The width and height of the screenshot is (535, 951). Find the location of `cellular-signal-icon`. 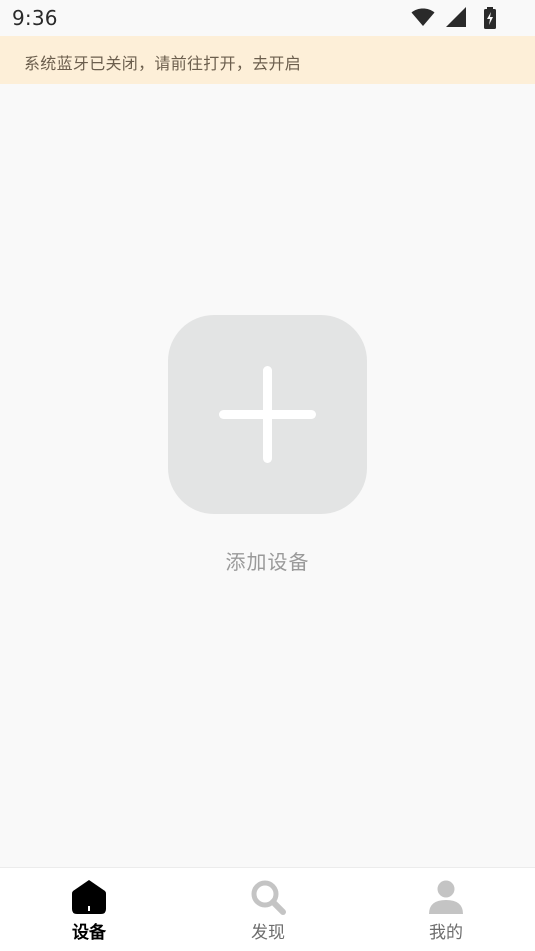

cellular-signal-icon is located at coordinates (456, 19).